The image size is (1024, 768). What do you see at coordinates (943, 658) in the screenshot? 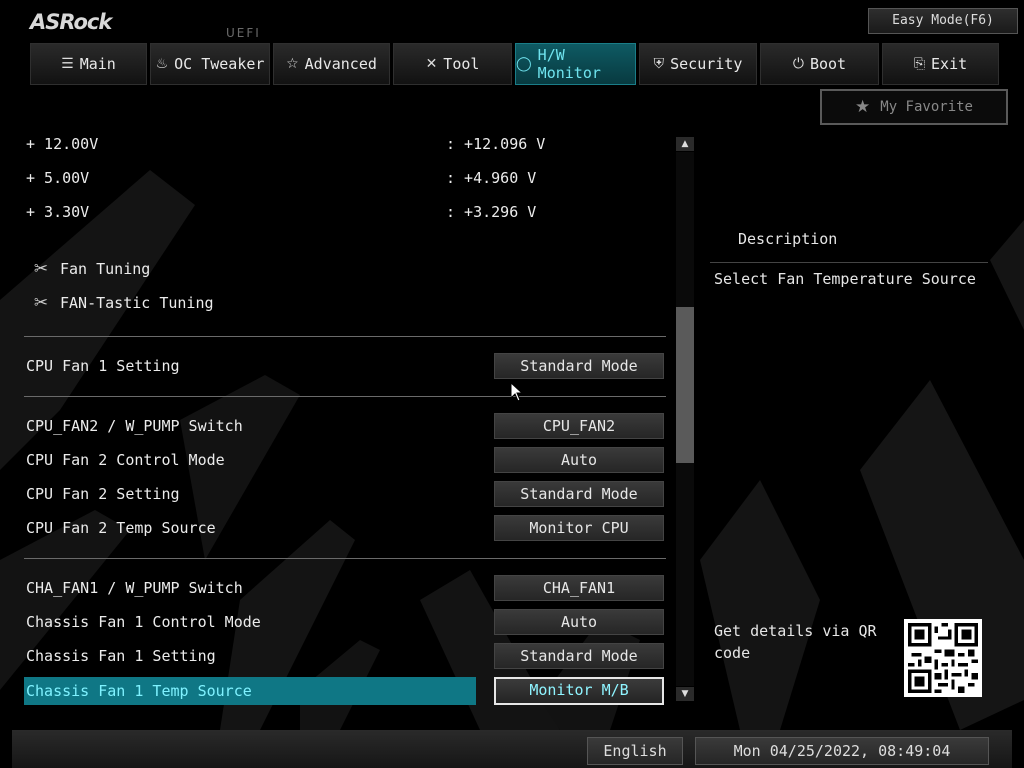
I see `qr-code-image` at bounding box center [943, 658].